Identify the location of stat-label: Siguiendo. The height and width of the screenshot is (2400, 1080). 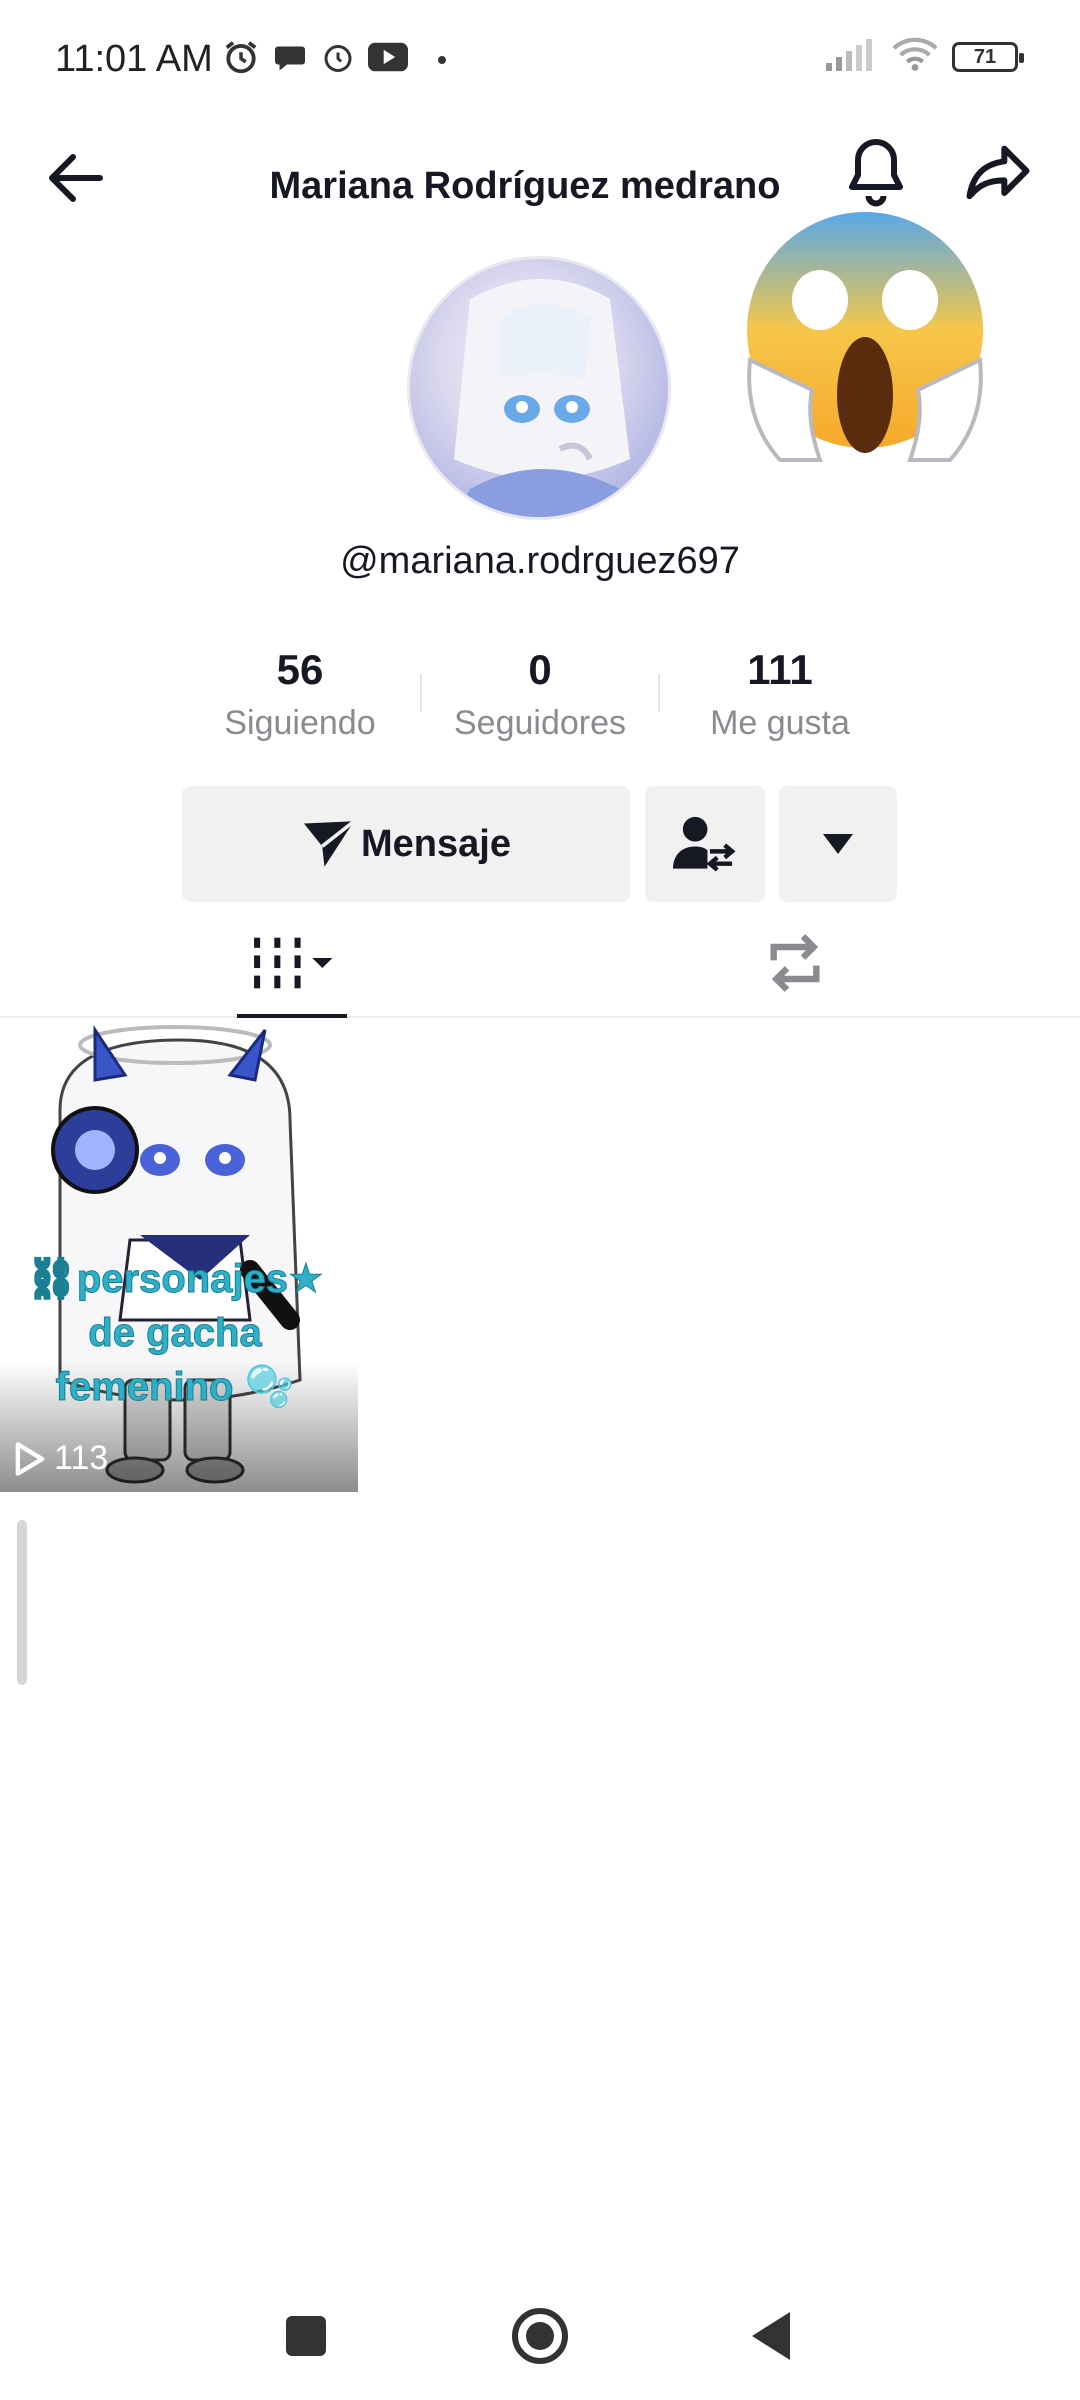
(300, 723).